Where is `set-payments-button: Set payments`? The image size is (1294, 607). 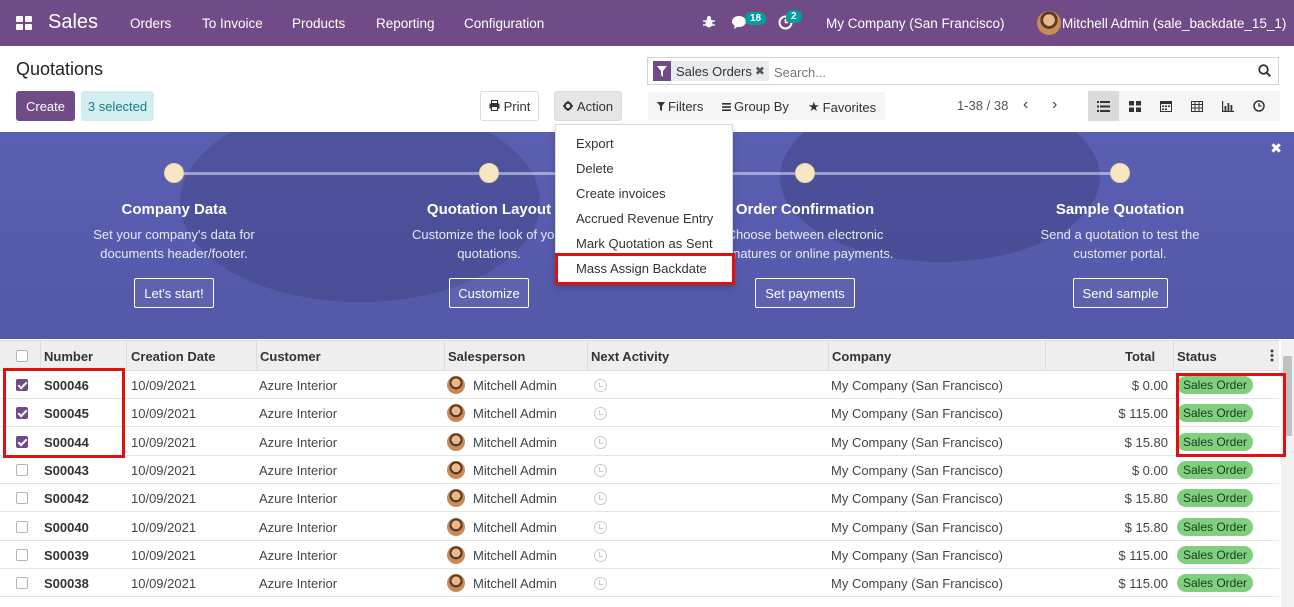
set-payments-button: Set payments is located at coordinates (805, 293).